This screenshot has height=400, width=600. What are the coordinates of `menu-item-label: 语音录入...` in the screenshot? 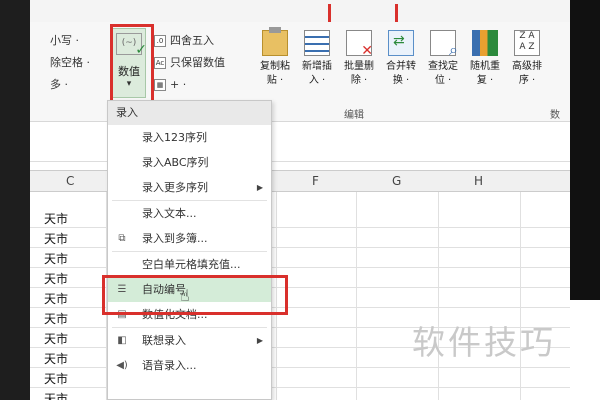 It's located at (169, 365).